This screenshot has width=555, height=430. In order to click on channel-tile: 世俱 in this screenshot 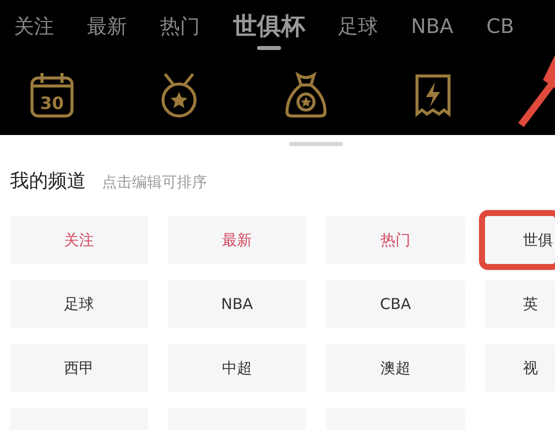, I will do `click(520, 240)`.